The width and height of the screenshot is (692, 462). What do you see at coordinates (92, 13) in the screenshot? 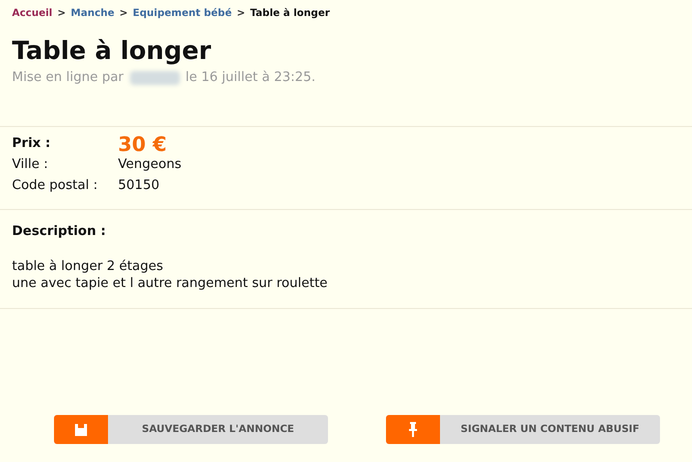
I see `breadcrumb-link: Manche` at bounding box center [92, 13].